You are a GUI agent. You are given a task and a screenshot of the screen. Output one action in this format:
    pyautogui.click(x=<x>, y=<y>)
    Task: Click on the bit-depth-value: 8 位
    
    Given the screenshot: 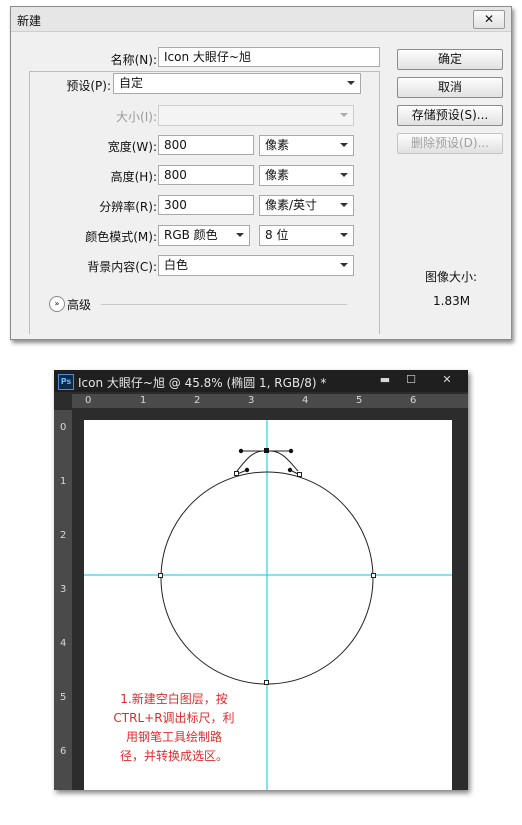 What is the action you would take?
    pyautogui.click(x=277, y=235)
    